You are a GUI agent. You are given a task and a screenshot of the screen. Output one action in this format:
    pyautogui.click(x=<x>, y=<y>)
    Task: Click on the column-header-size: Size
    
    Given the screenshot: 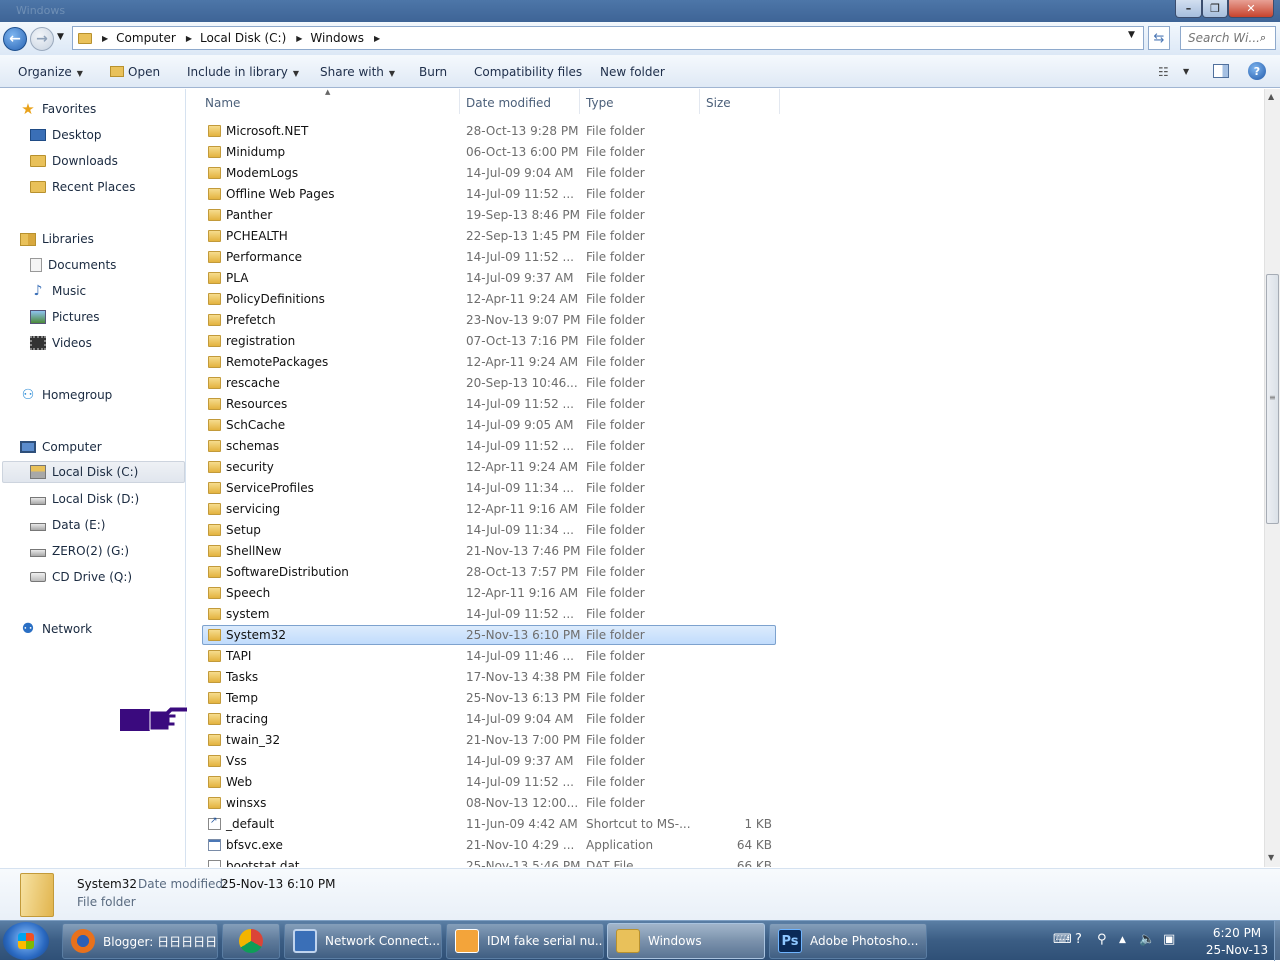 What is the action you would take?
    pyautogui.click(x=740, y=101)
    